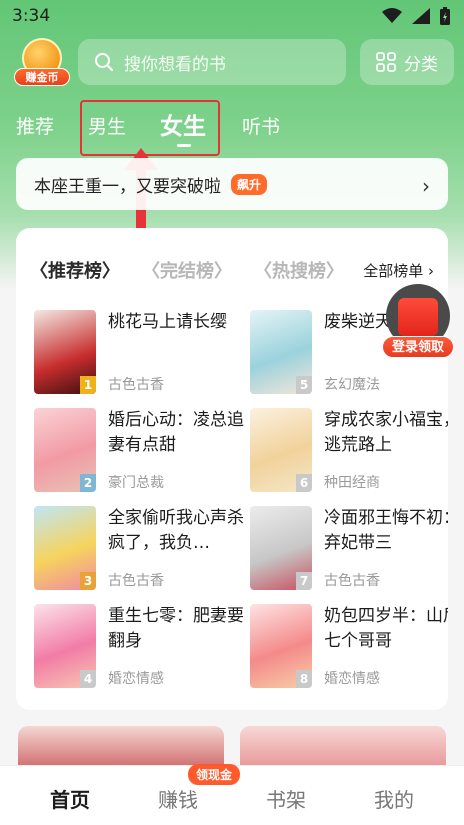  Describe the element at coordinates (418, 317) in the screenshot. I see `red-packet-icon` at that location.